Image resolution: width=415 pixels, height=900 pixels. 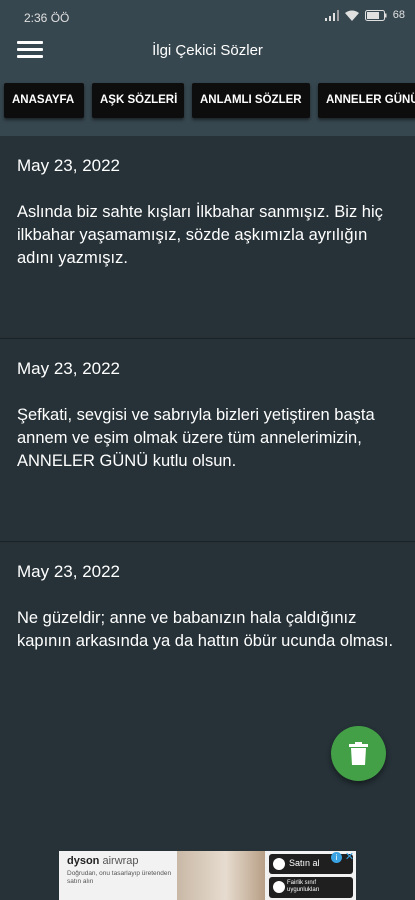 I want to click on trash-icon, so click(x=358, y=753).